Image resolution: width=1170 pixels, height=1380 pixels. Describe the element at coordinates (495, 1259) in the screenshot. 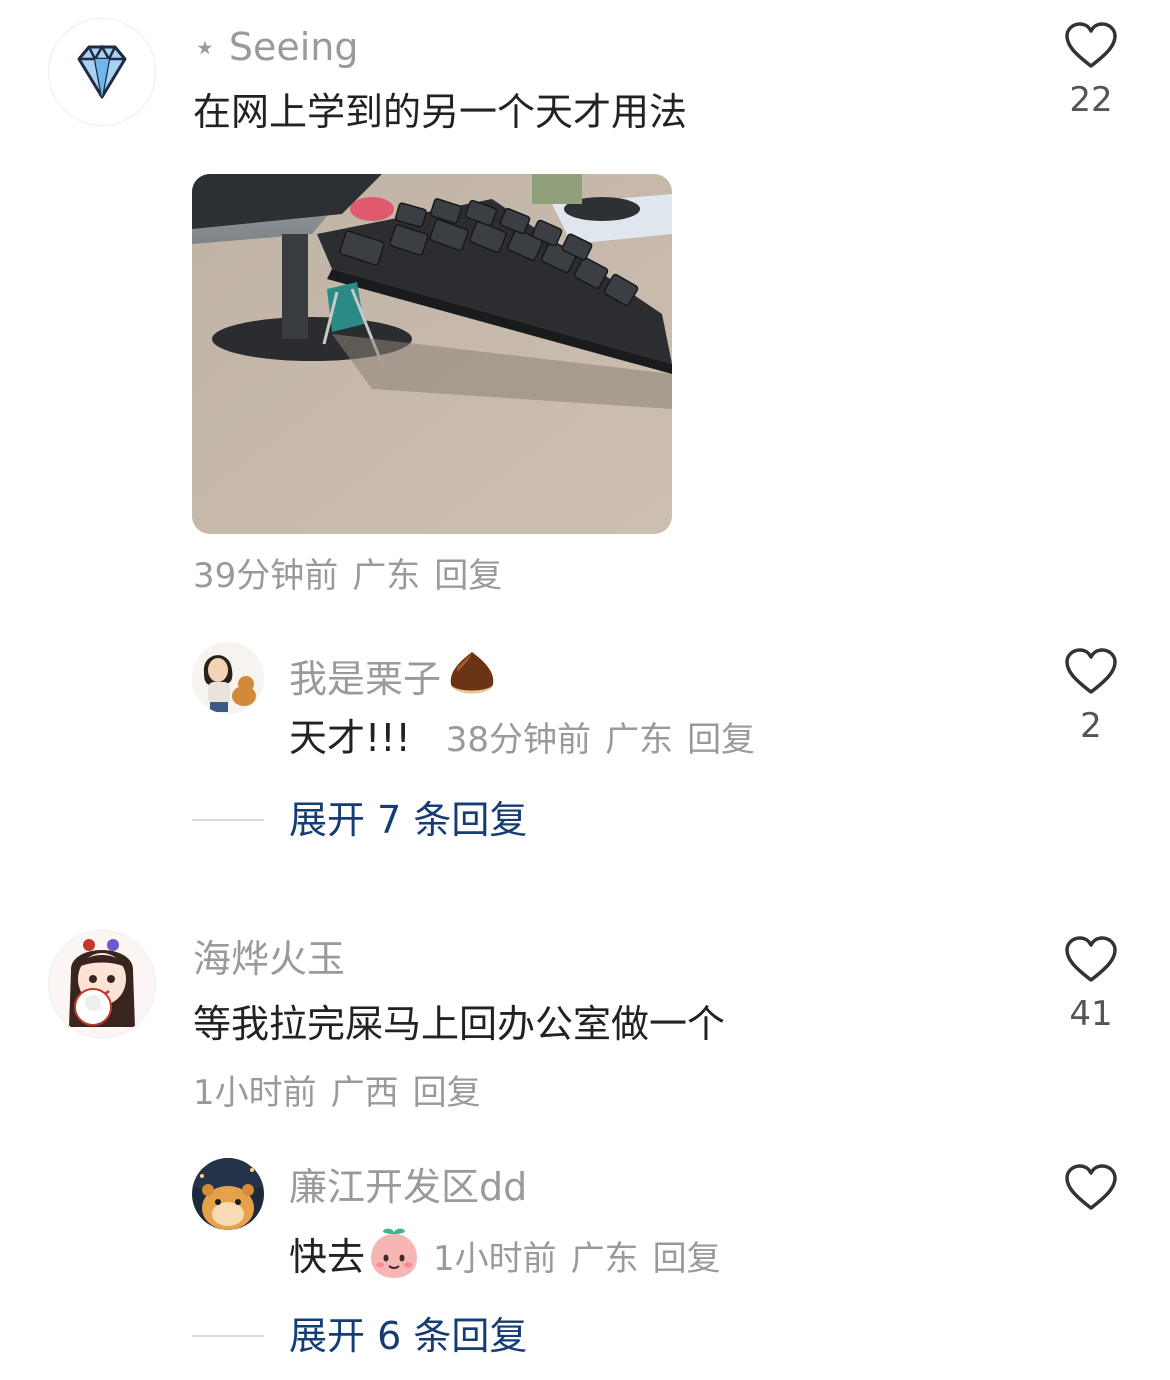

I see `reply-time: 1小时前` at that location.